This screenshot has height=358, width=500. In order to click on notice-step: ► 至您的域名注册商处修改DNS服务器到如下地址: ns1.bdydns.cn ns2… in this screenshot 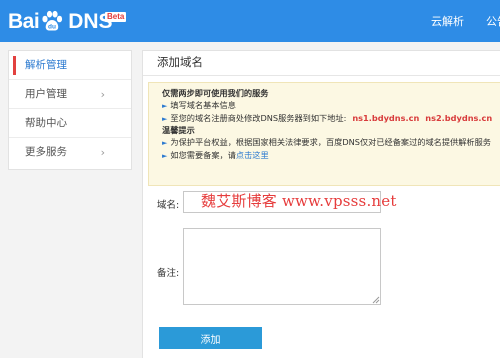, I will do `click(327, 117)`.